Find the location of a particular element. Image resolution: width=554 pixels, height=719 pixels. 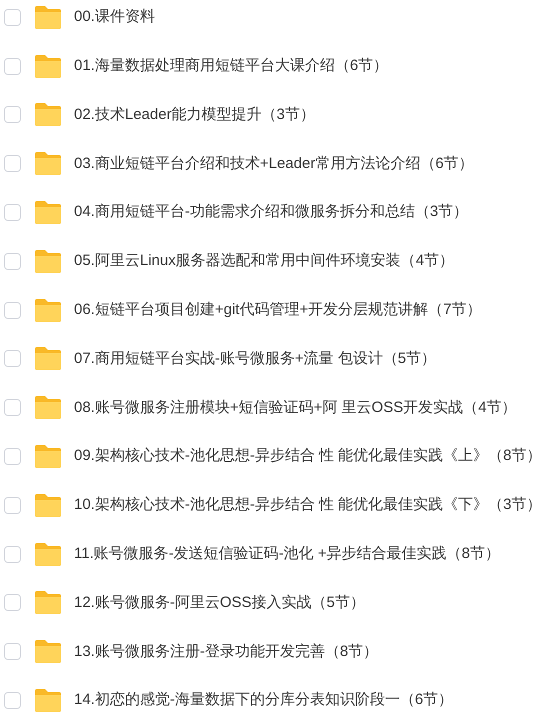

folder-name: 11.账号微服务-发送短信验证码-池化 +异步结合最佳实践（8节） is located at coordinates (287, 554).